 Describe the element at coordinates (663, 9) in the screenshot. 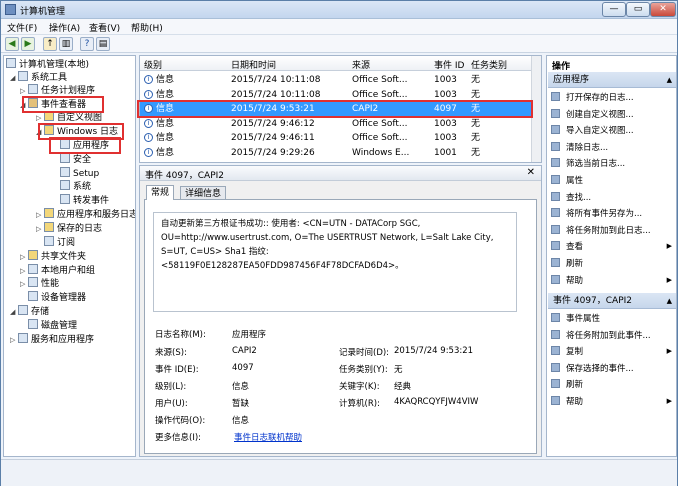

I see `close-button: ✕` at that location.